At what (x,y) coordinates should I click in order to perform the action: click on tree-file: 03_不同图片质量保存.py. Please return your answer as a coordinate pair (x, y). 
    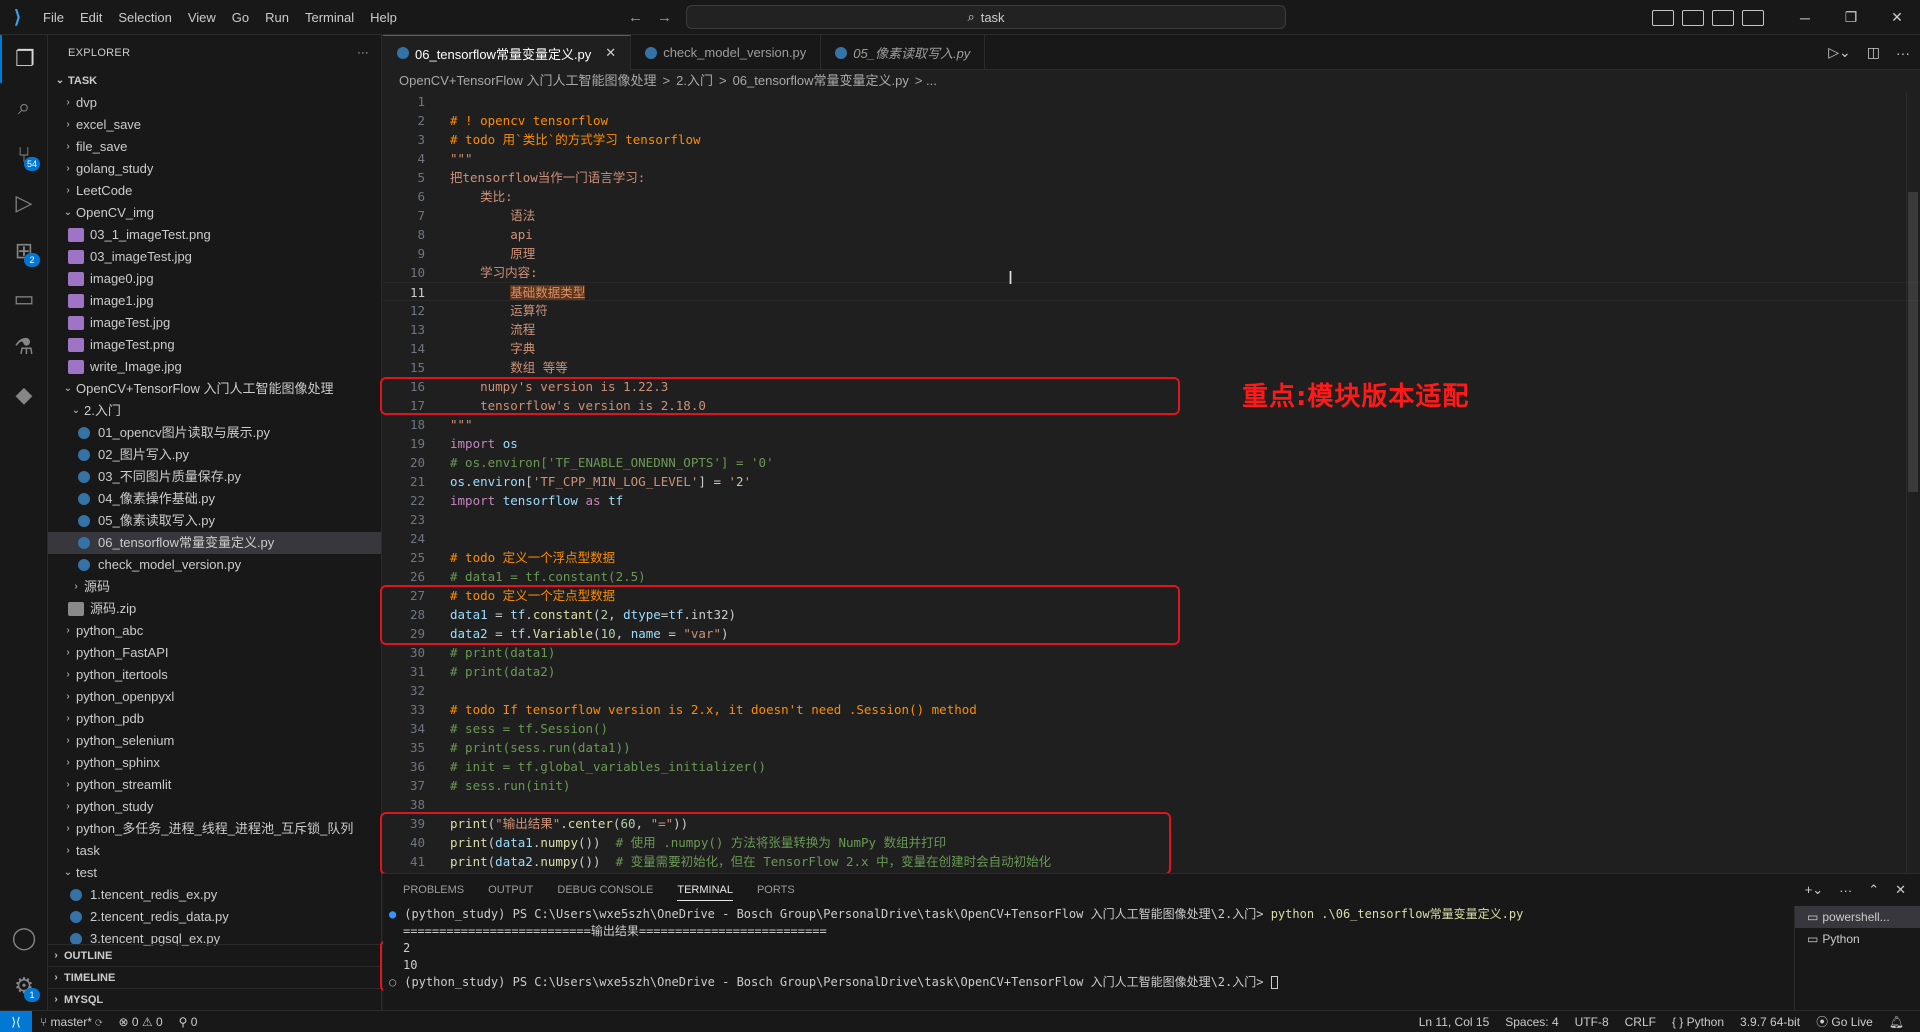
    Looking at the image, I should click on (214, 477).